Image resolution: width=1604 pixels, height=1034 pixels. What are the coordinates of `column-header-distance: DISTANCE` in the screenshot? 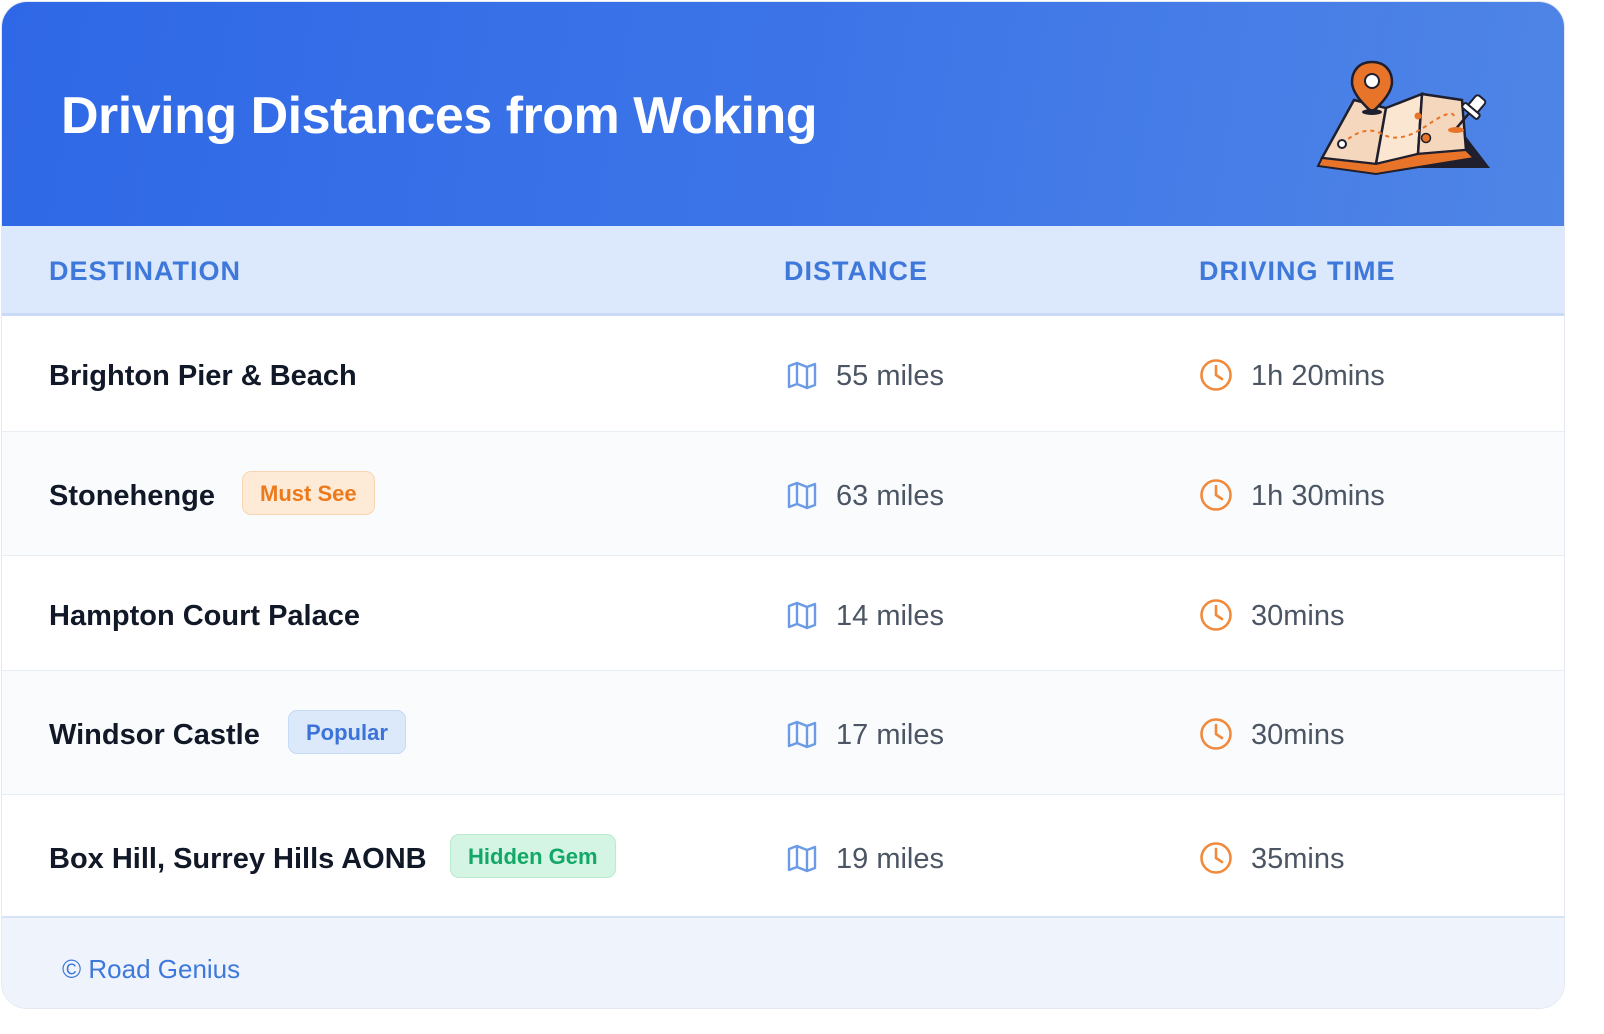 It's located at (856, 271).